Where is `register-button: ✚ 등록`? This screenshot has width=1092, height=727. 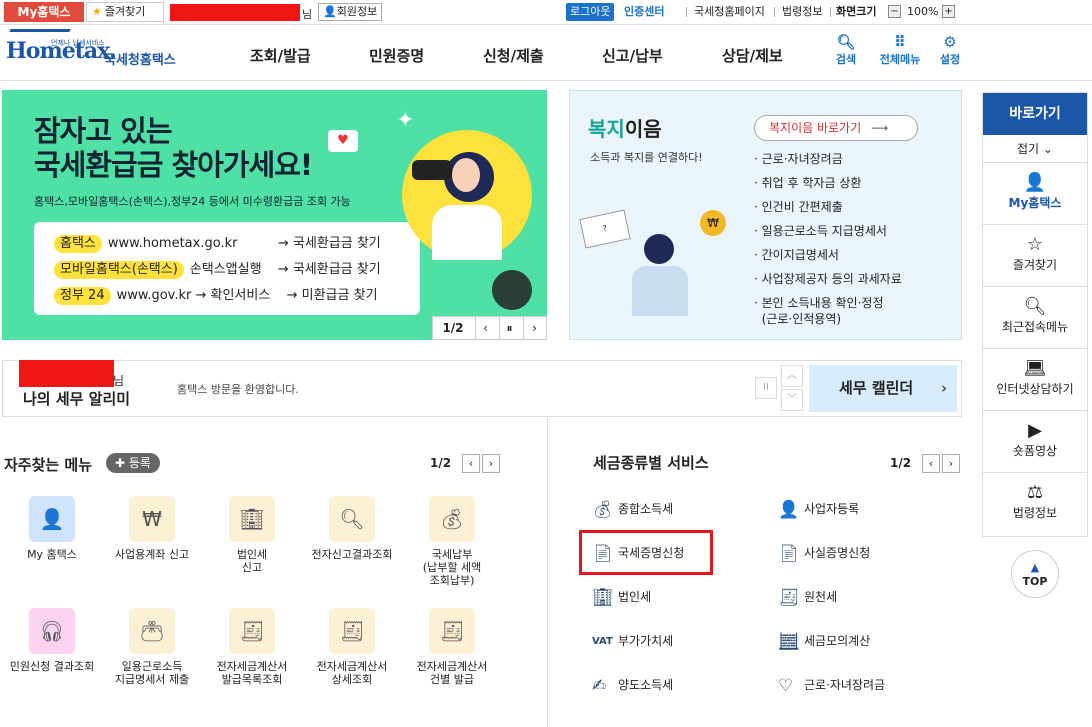
register-button: ✚ 등록 is located at coordinates (133, 463).